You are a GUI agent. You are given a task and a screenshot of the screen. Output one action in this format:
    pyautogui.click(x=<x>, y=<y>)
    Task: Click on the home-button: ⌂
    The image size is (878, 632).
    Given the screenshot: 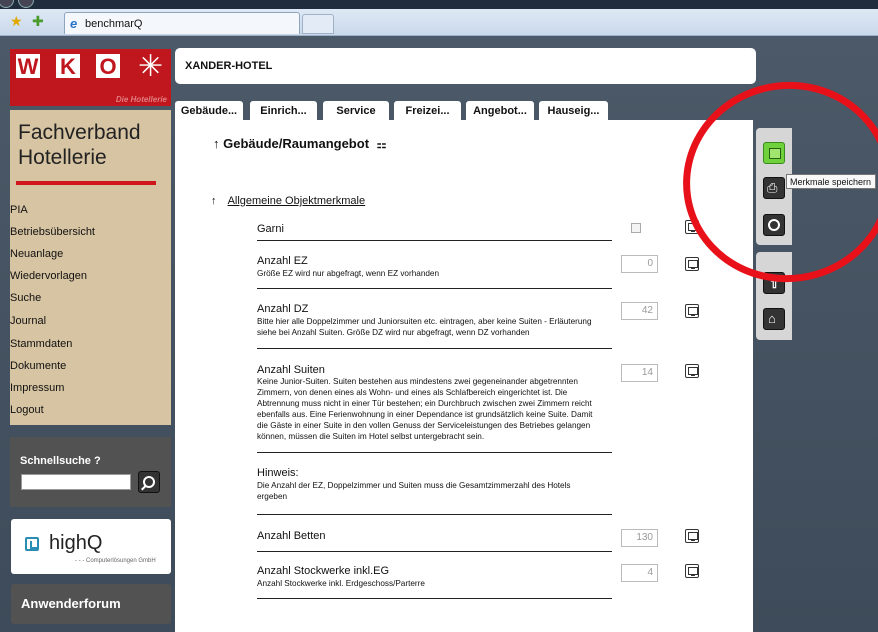 What is the action you would take?
    pyautogui.click(x=774, y=319)
    